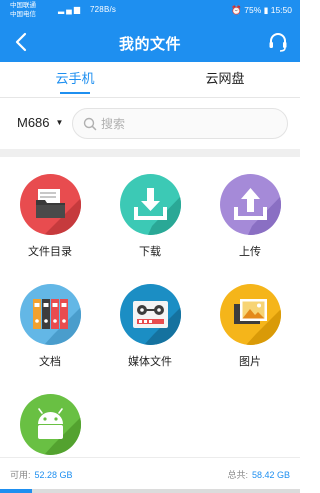  Describe the element at coordinates (103, 9) in the screenshot. I see `network-speed: 728B/s` at that location.